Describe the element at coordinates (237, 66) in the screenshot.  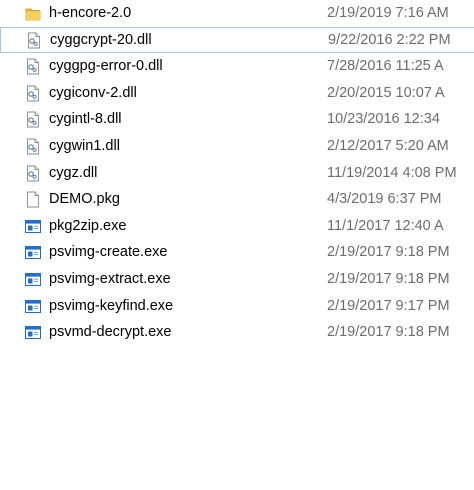
I see `file-row-cyggpg-error: cyggpg-error-0.dll 7/28/2016 11:25 A` at that location.